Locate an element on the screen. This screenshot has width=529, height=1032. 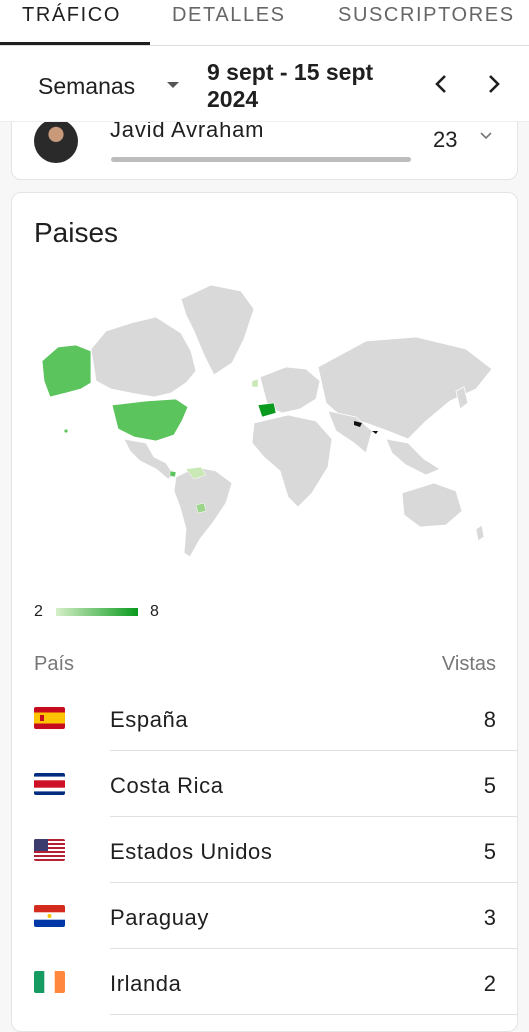
table-row: Paraguay 3 is located at coordinates (275, 916).